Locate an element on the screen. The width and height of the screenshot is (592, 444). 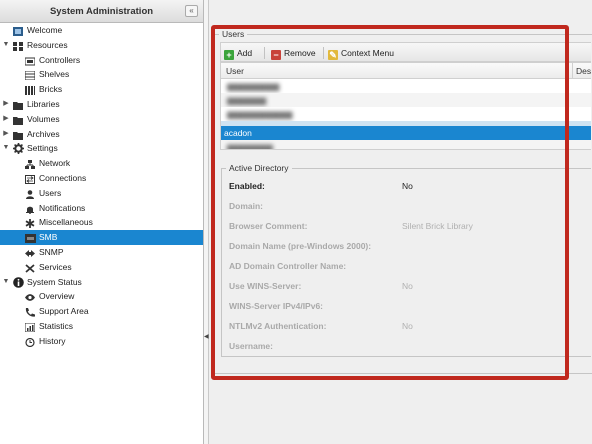
nav-item-statistics: Statistics is located at coordinates (101, 326).